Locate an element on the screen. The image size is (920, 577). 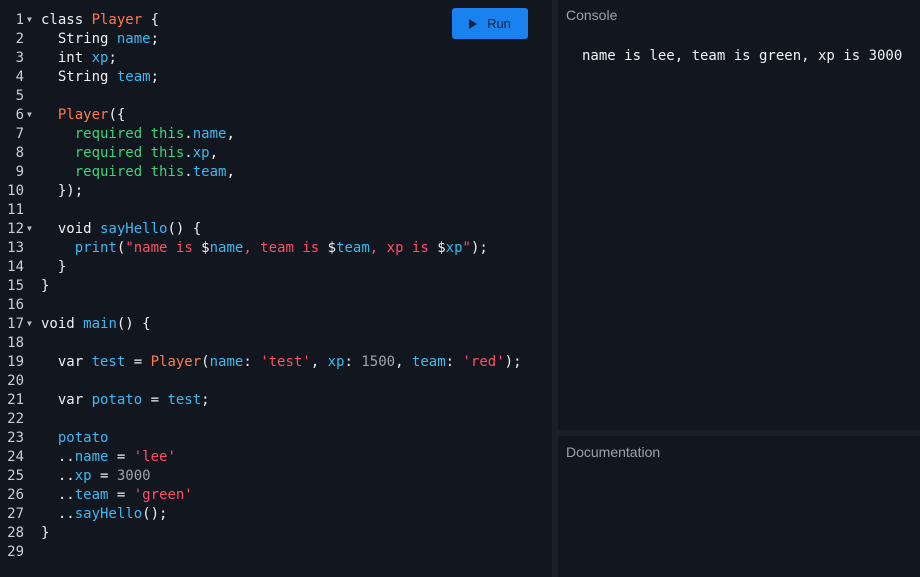
code-line: 18 is located at coordinates (276, 343).